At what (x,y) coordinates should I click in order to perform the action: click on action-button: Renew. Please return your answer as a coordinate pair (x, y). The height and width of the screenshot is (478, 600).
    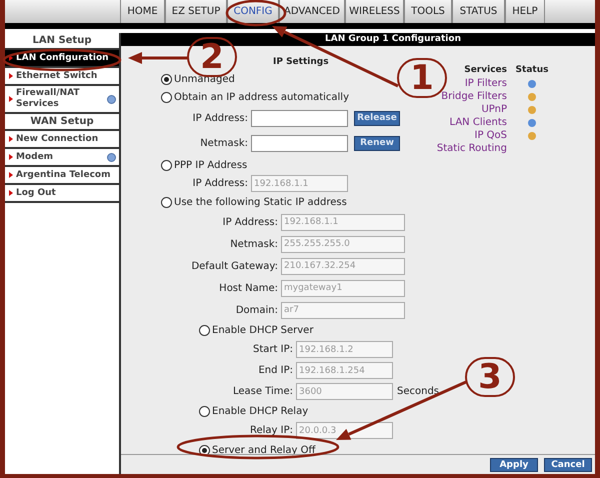
    Looking at the image, I should click on (377, 143).